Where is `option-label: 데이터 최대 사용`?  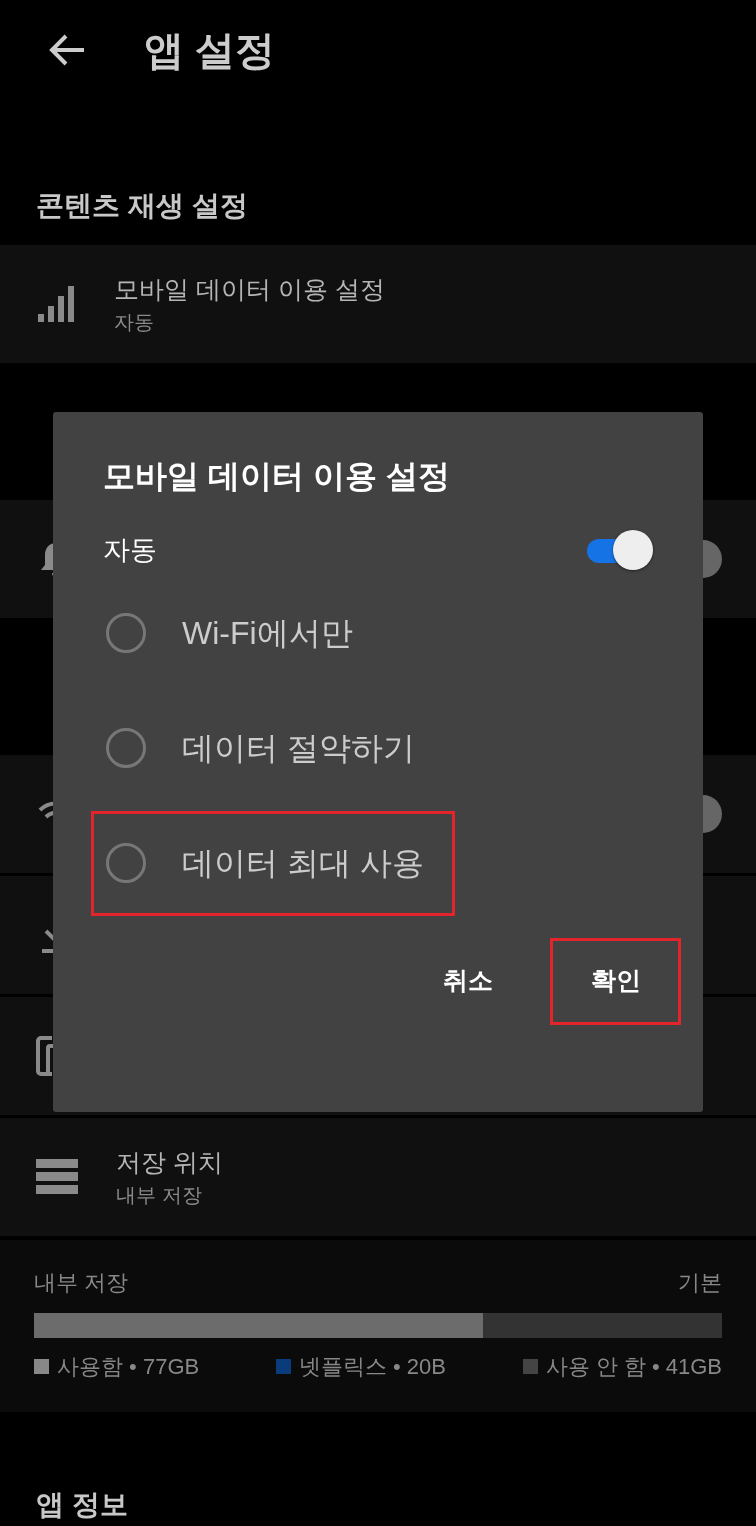
option-label: 데이터 최대 사용 is located at coordinates (303, 863).